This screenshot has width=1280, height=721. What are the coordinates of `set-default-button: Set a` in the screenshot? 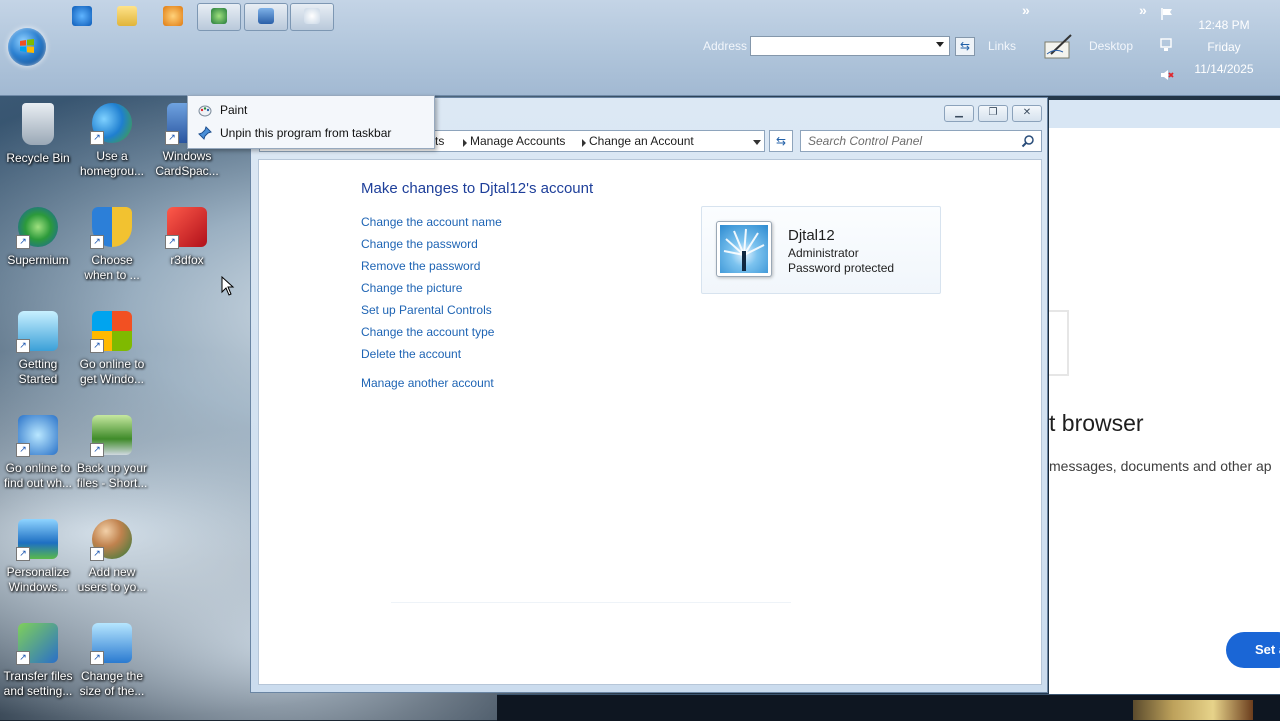 It's located at (1253, 650).